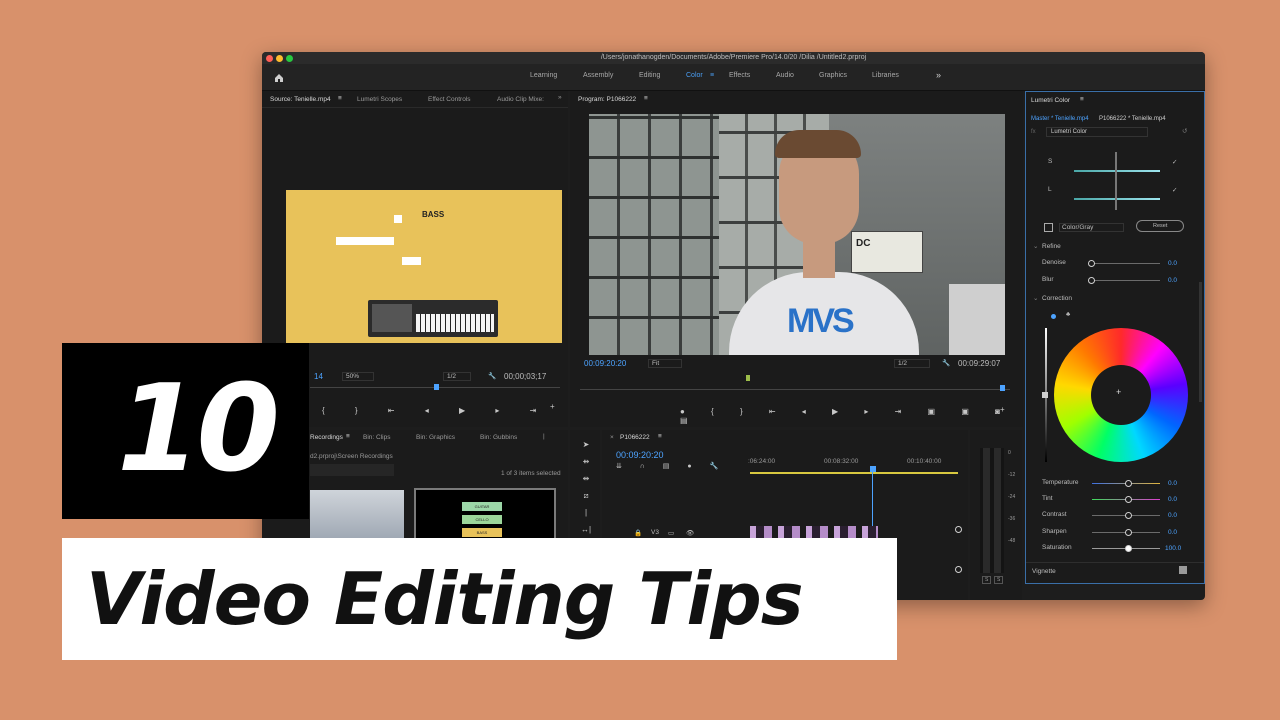  I want to click on source-transport-buttons: { } ⇤ ◂ ▶ ▸ ⇥, so click(436, 410).